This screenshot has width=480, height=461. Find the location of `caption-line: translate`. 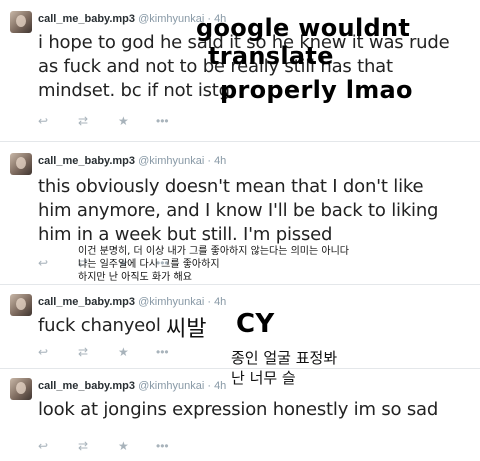

caption-line: translate is located at coordinates (271, 56).